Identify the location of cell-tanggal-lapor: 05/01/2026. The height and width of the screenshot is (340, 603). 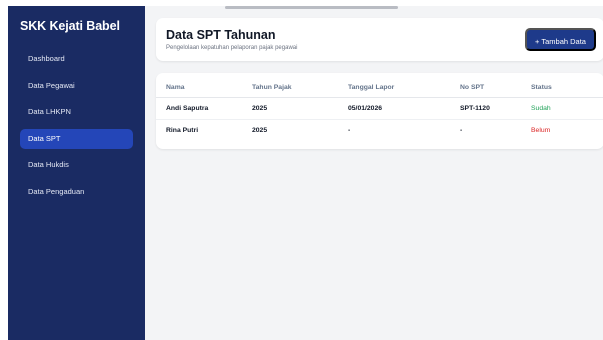
(404, 108).